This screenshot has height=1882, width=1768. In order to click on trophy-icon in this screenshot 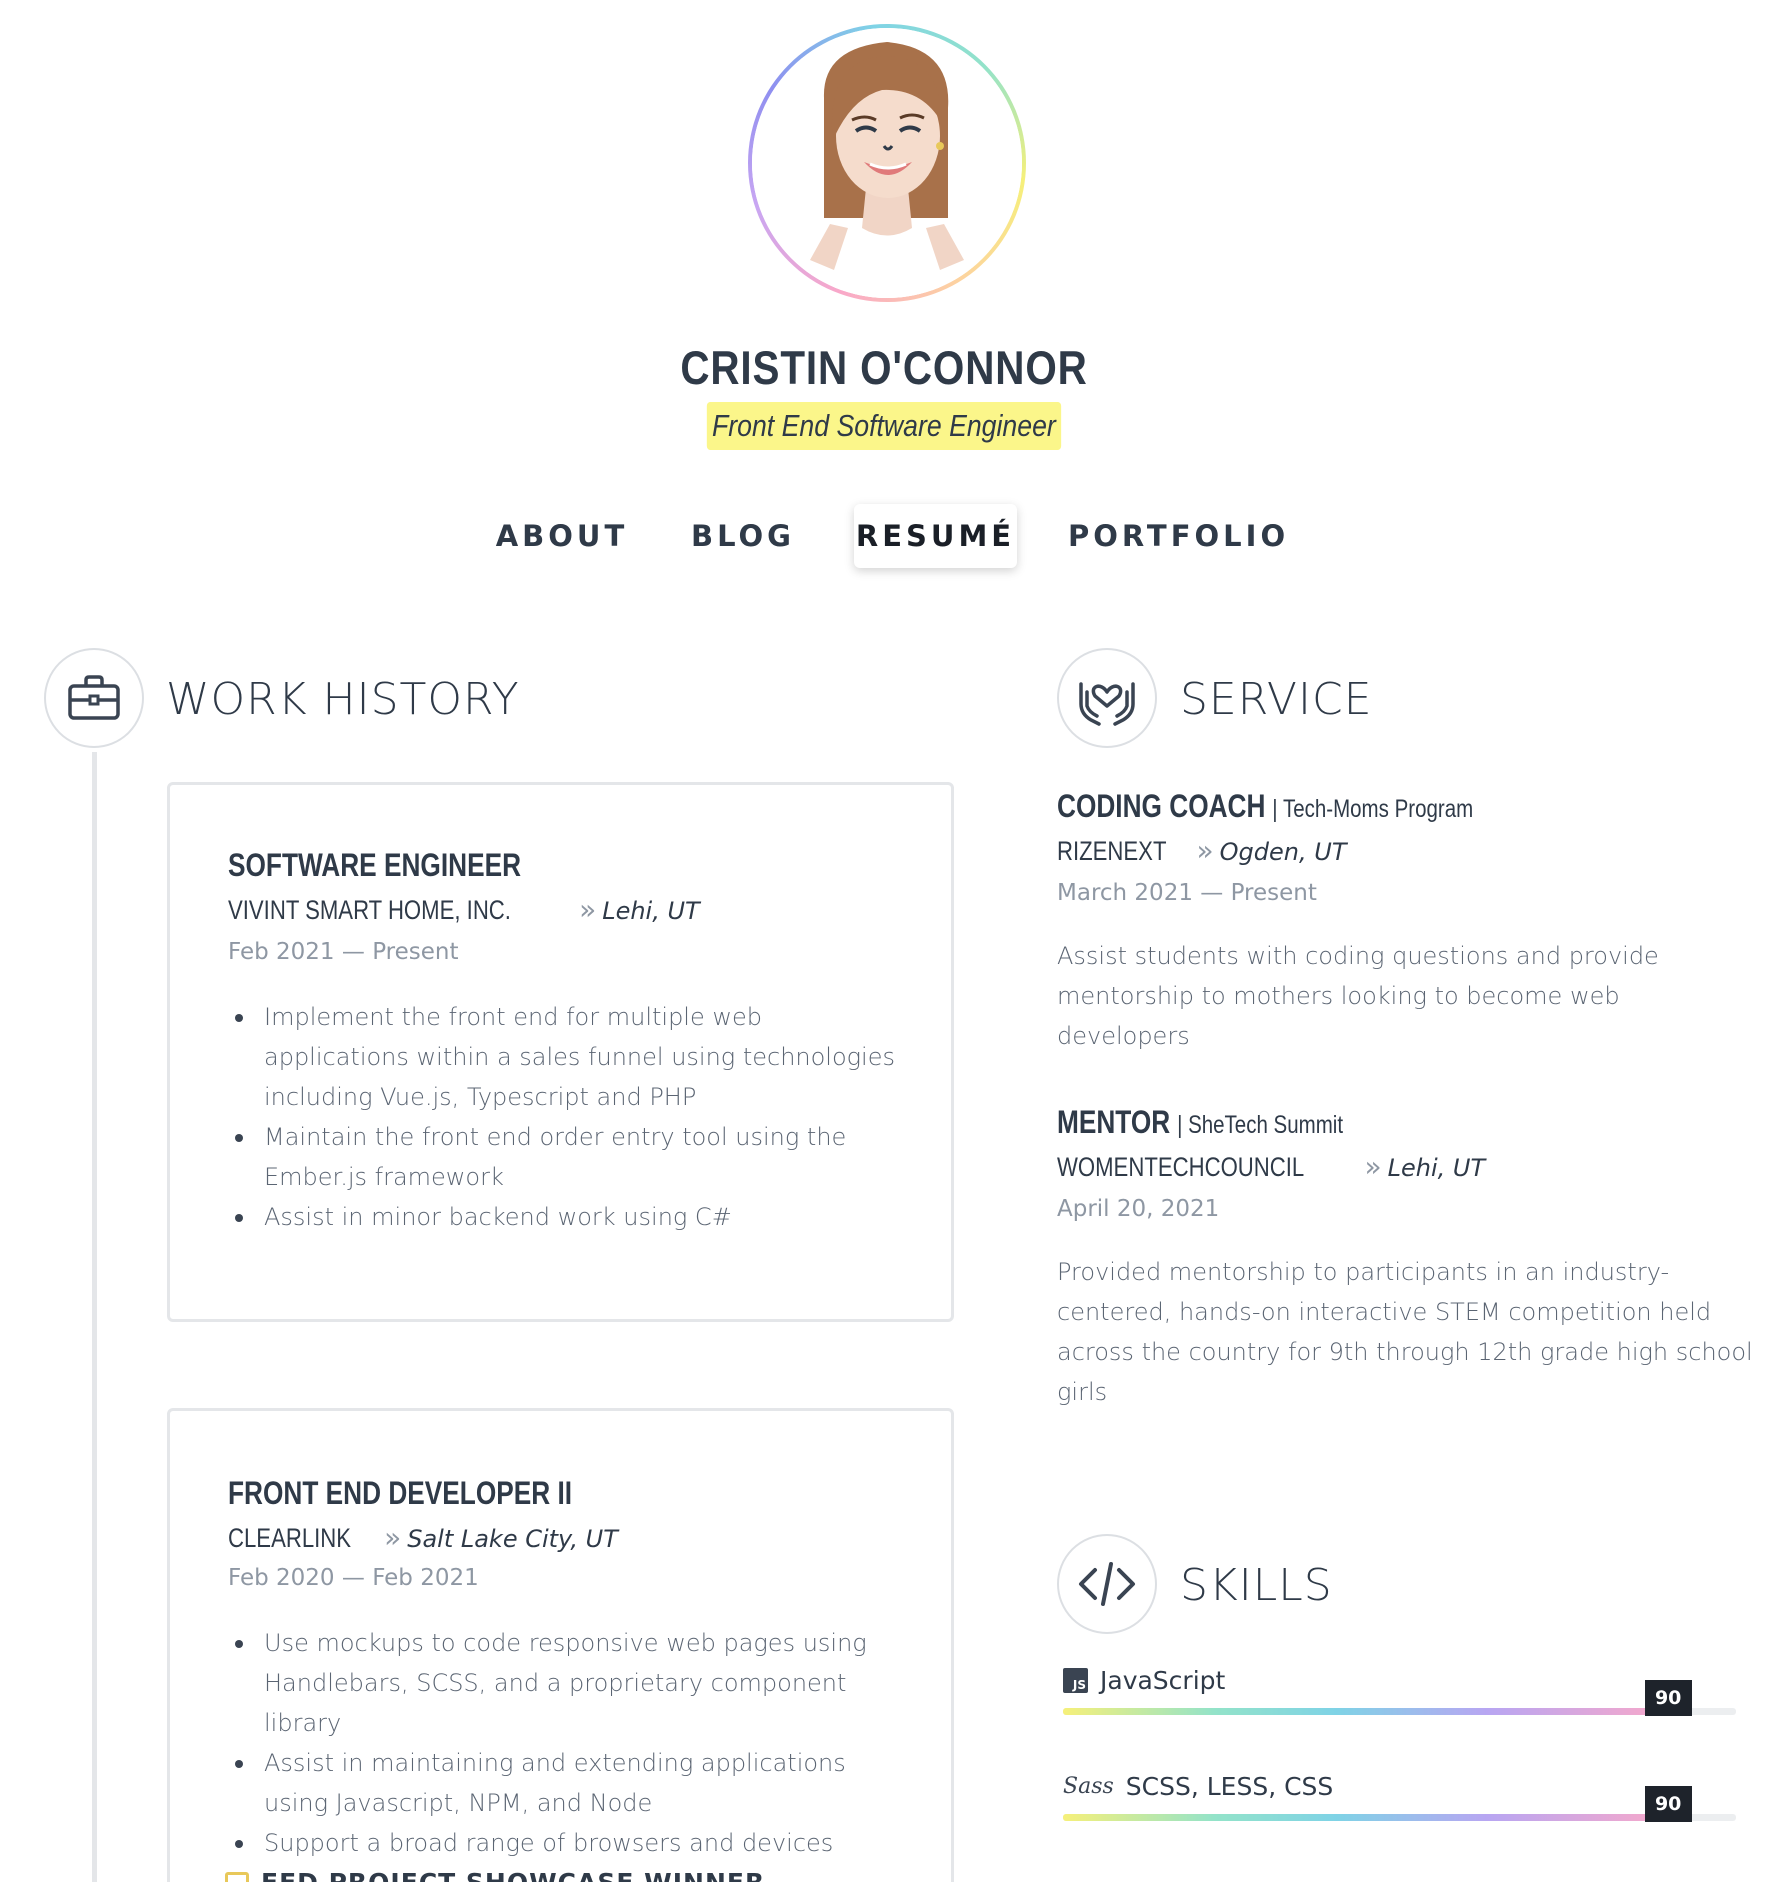, I will do `click(237, 1876)`.